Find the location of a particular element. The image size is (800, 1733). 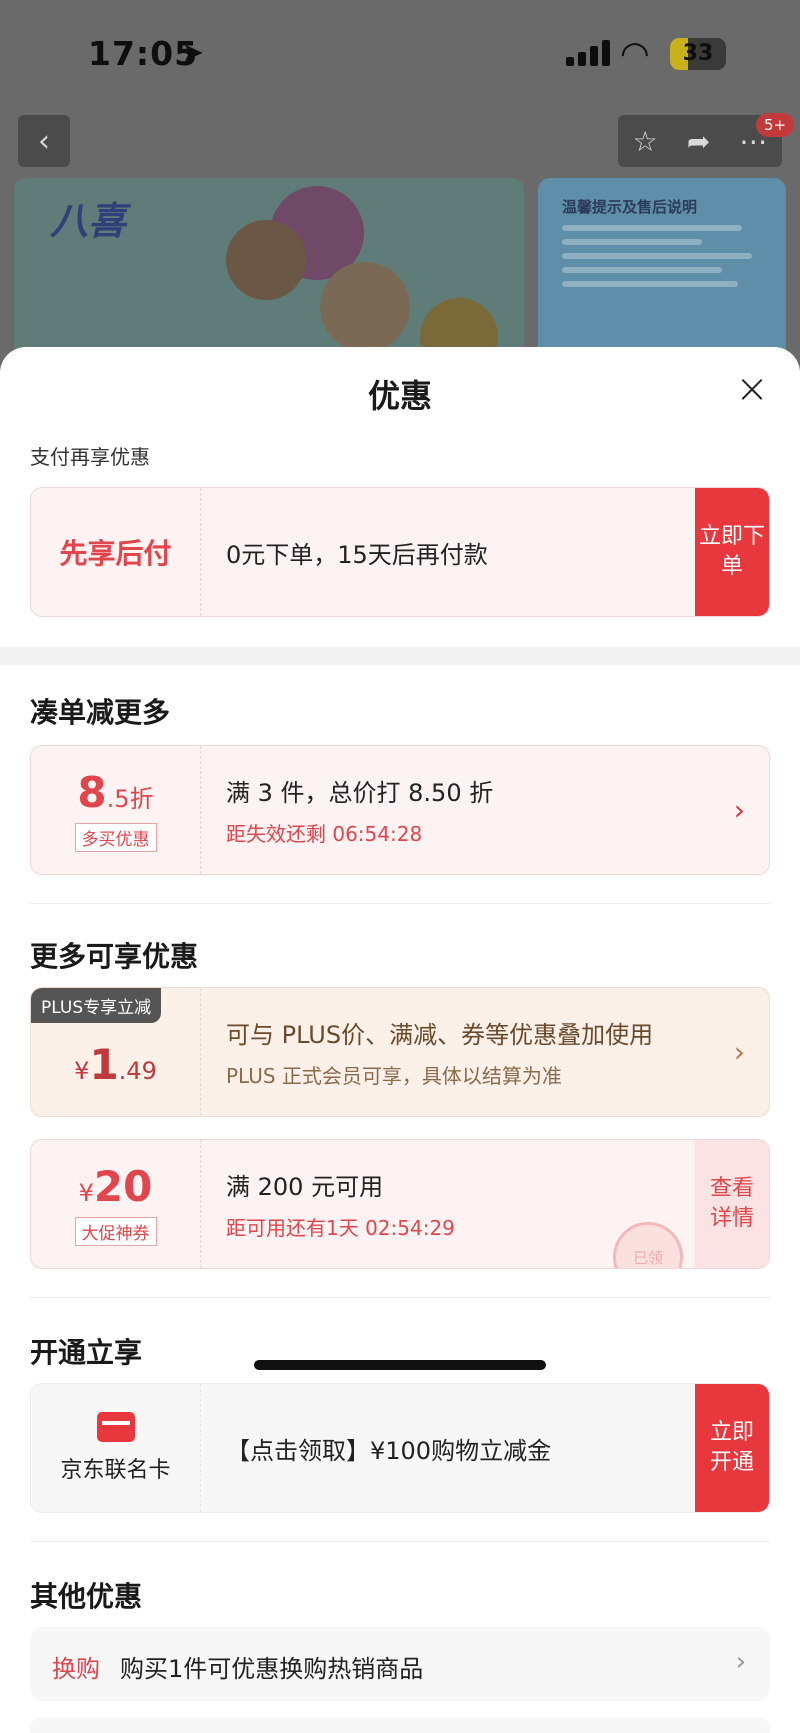

plus-amount-dec: .49 is located at coordinates (137, 1070).